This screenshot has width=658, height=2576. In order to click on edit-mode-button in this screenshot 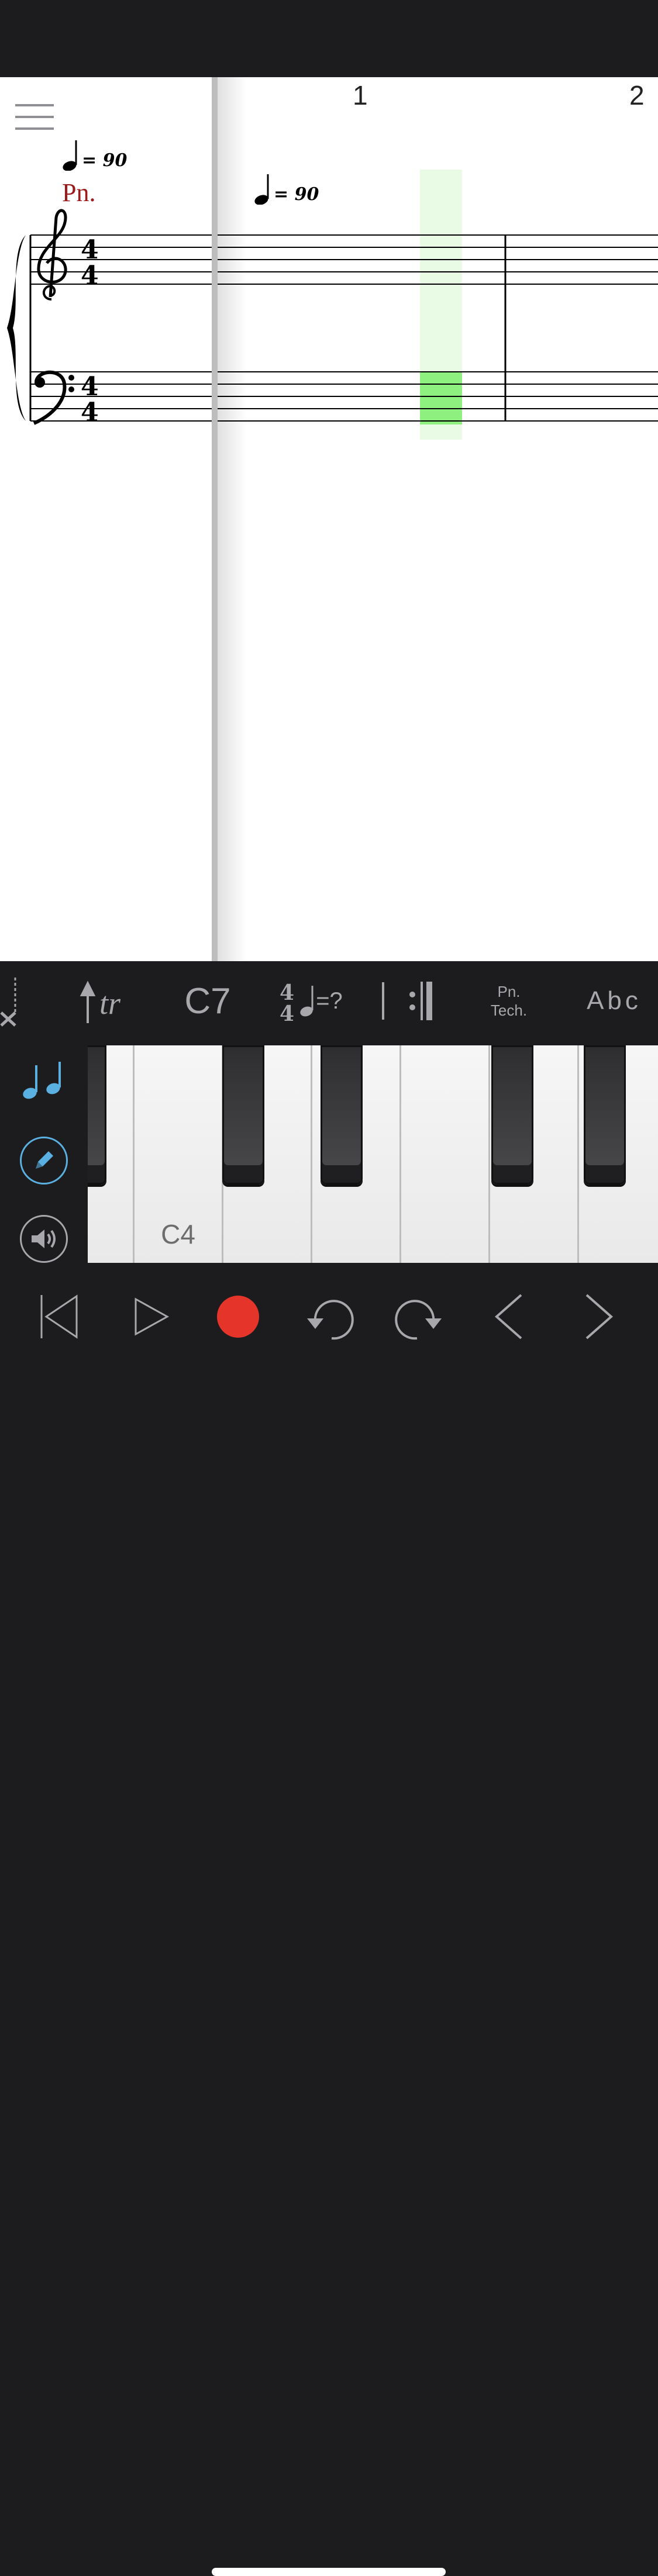, I will do `click(44, 1161)`.